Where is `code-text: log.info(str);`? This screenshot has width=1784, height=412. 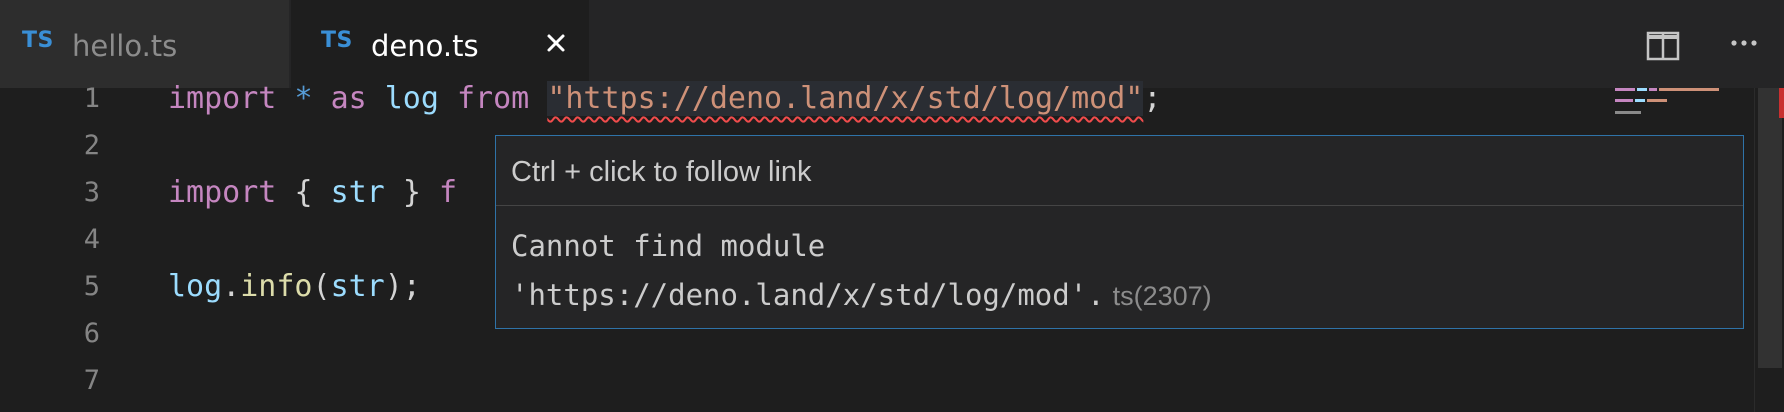
code-text: log.info(str); is located at coordinates (294, 286).